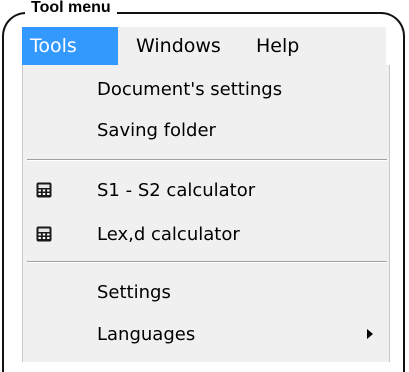 This screenshot has height=372, width=409. What do you see at coordinates (156, 130) in the screenshot?
I see `menu-item-label: Saving folder` at bounding box center [156, 130].